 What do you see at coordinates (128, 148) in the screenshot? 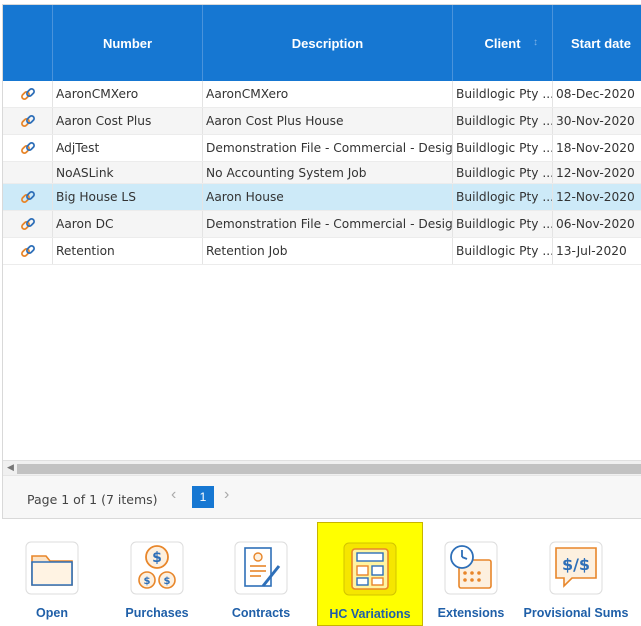
I see `cell-number: AdjTest` at bounding box center [128, 148].